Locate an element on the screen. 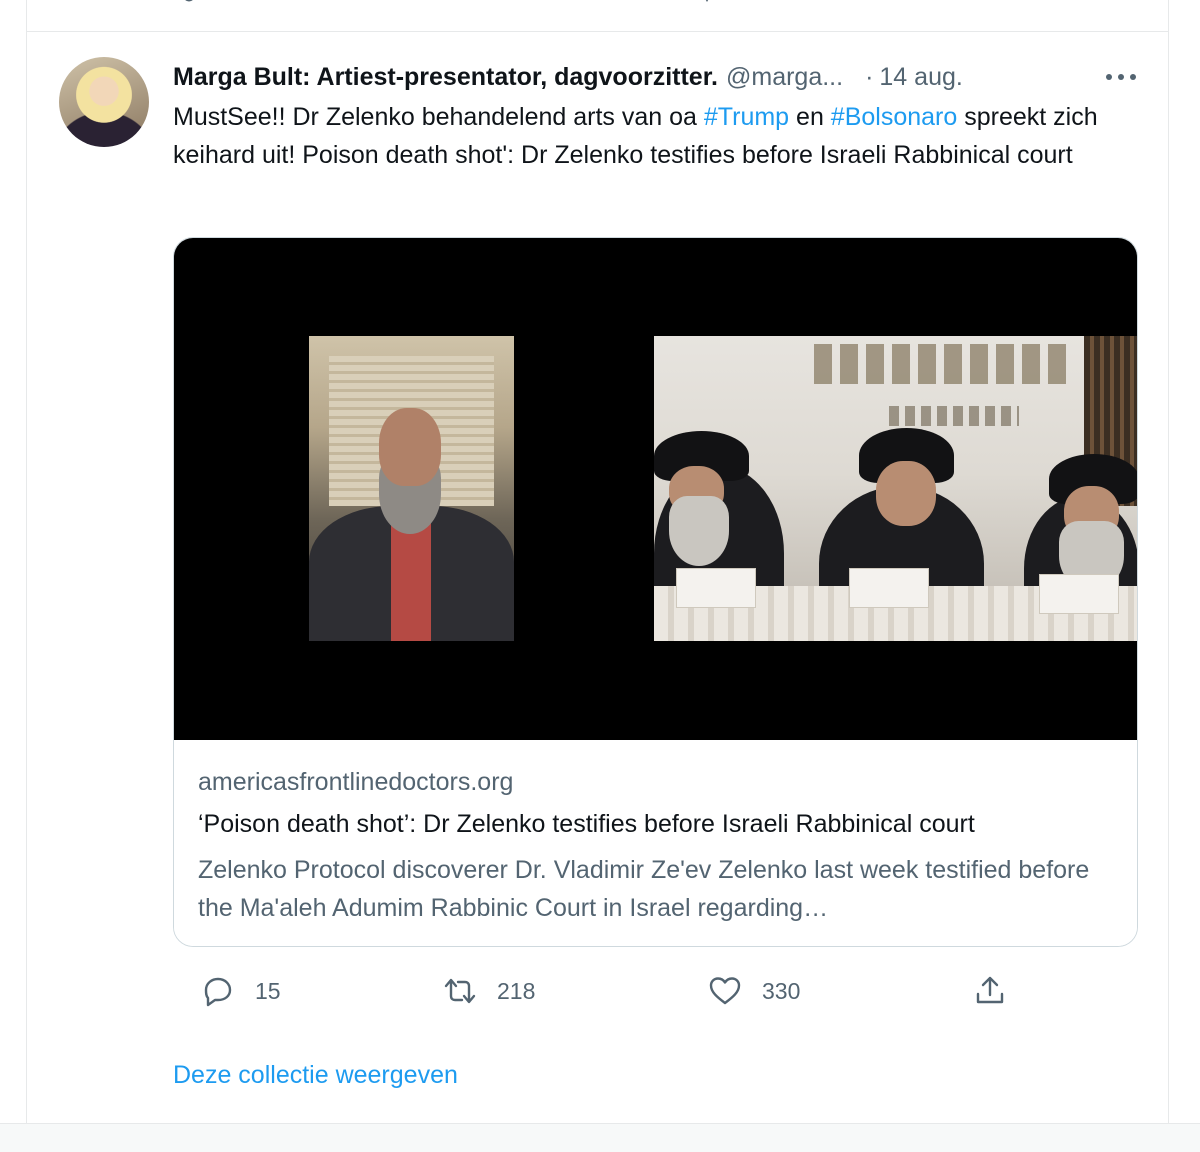 Image resolution: width=1200 pixels, height=1152 pixels. like-button: 330 is located at coordinates (754, 991).